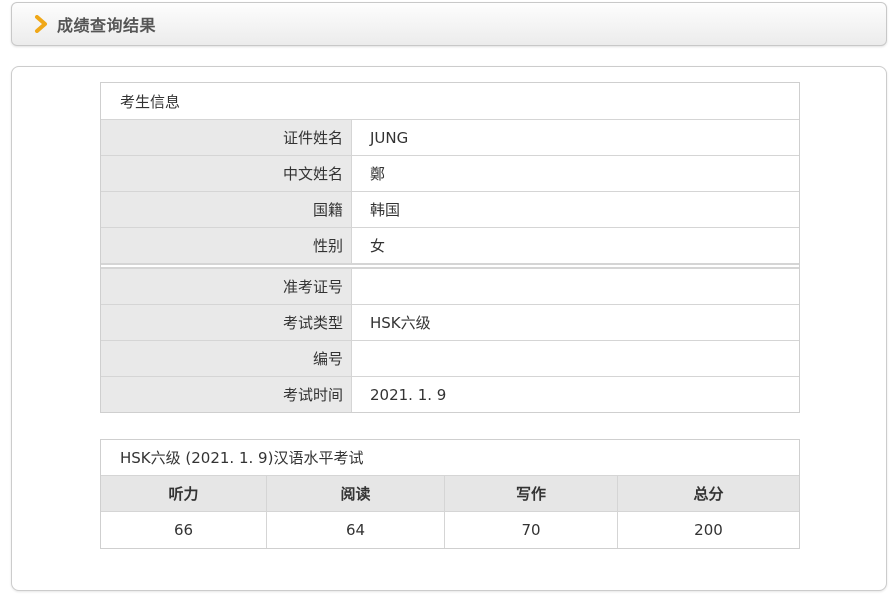  Describe the element at coordinates (389, 137) in the screenshot. I see `info-value: JUNG` at that location.